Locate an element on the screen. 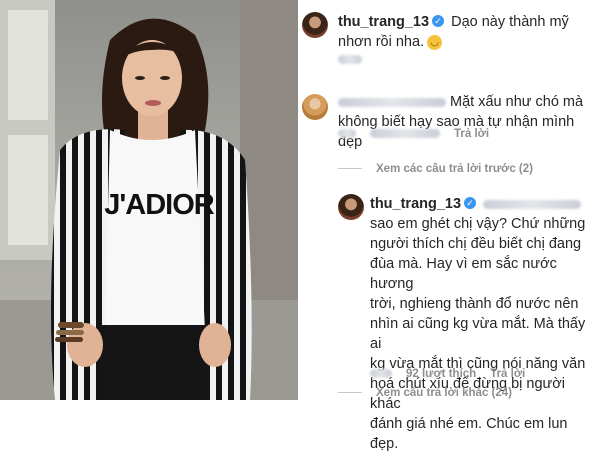 This screenshot has height=454, width=600. shirt-print: J'ADIOR is located at coordinates (159, 205).